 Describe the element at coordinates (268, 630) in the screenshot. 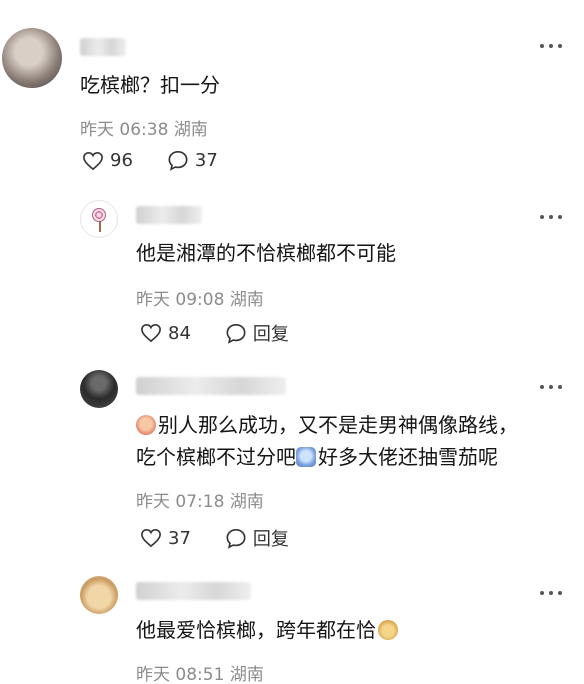

I see `comment-text: 他最爱恰槟榔，跨年都在恰` at that location.